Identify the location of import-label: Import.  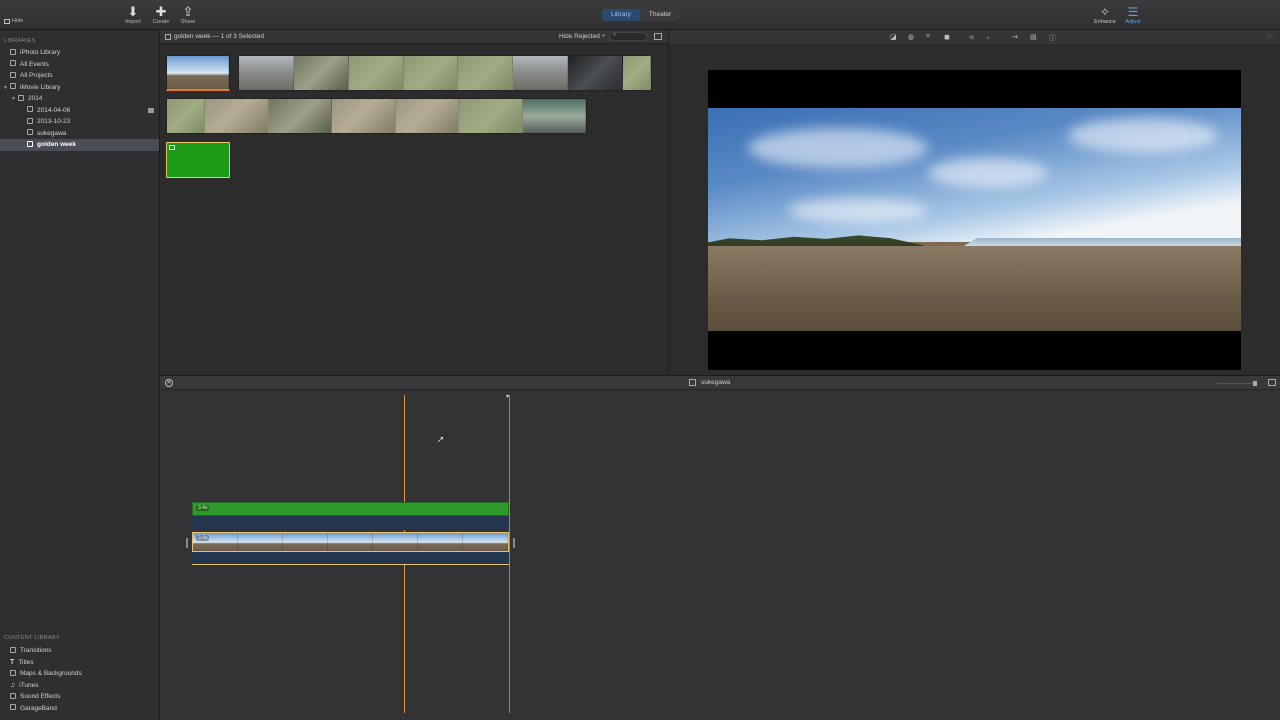
(133, 22).